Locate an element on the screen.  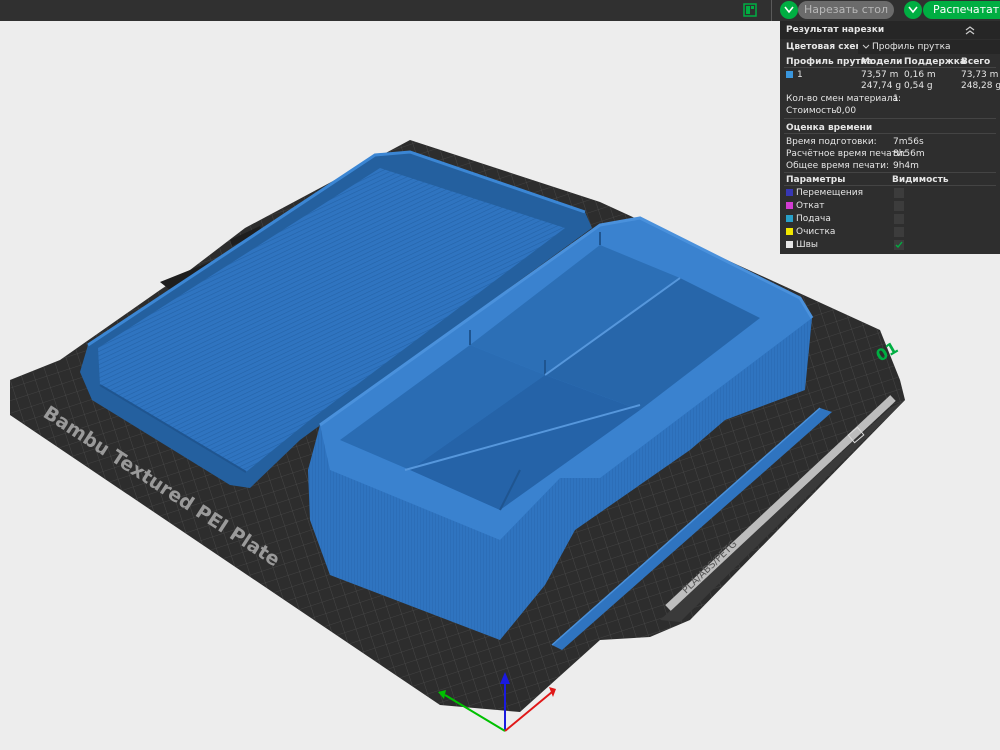
slice-plate-button: Нарезать стол is located at coordinates (846, 10).